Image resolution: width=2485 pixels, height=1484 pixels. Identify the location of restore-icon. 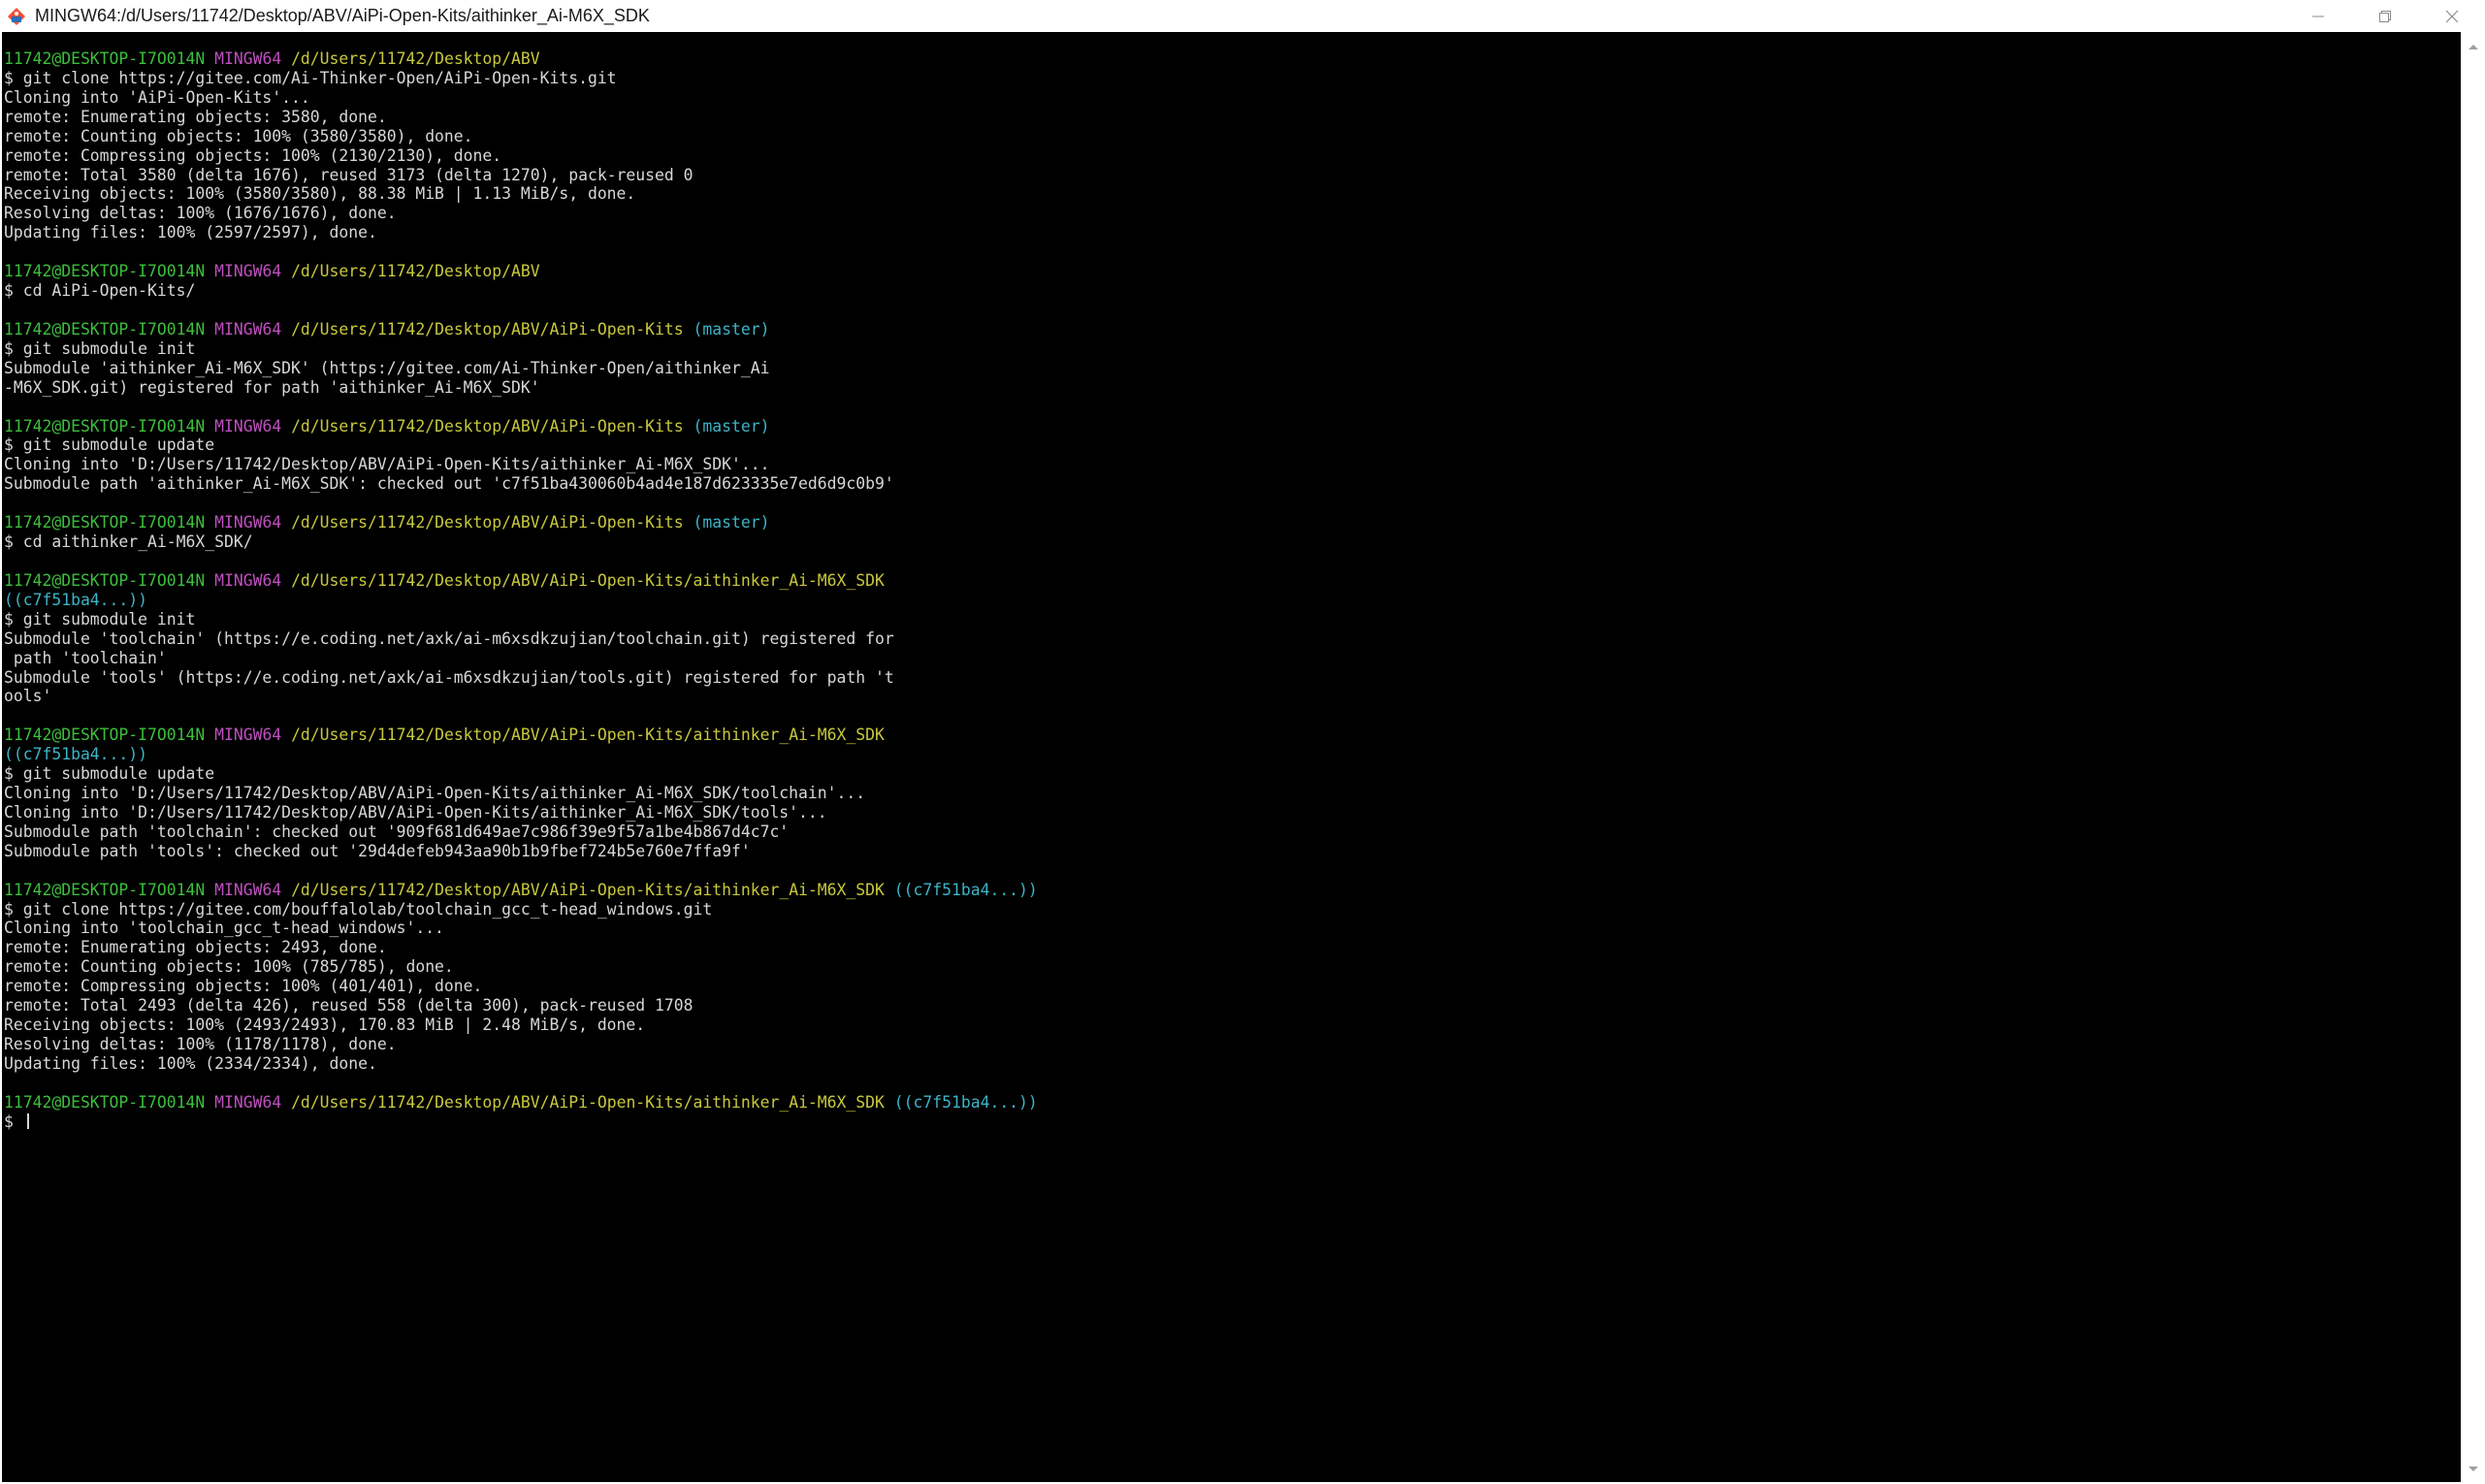
(2384, 16).